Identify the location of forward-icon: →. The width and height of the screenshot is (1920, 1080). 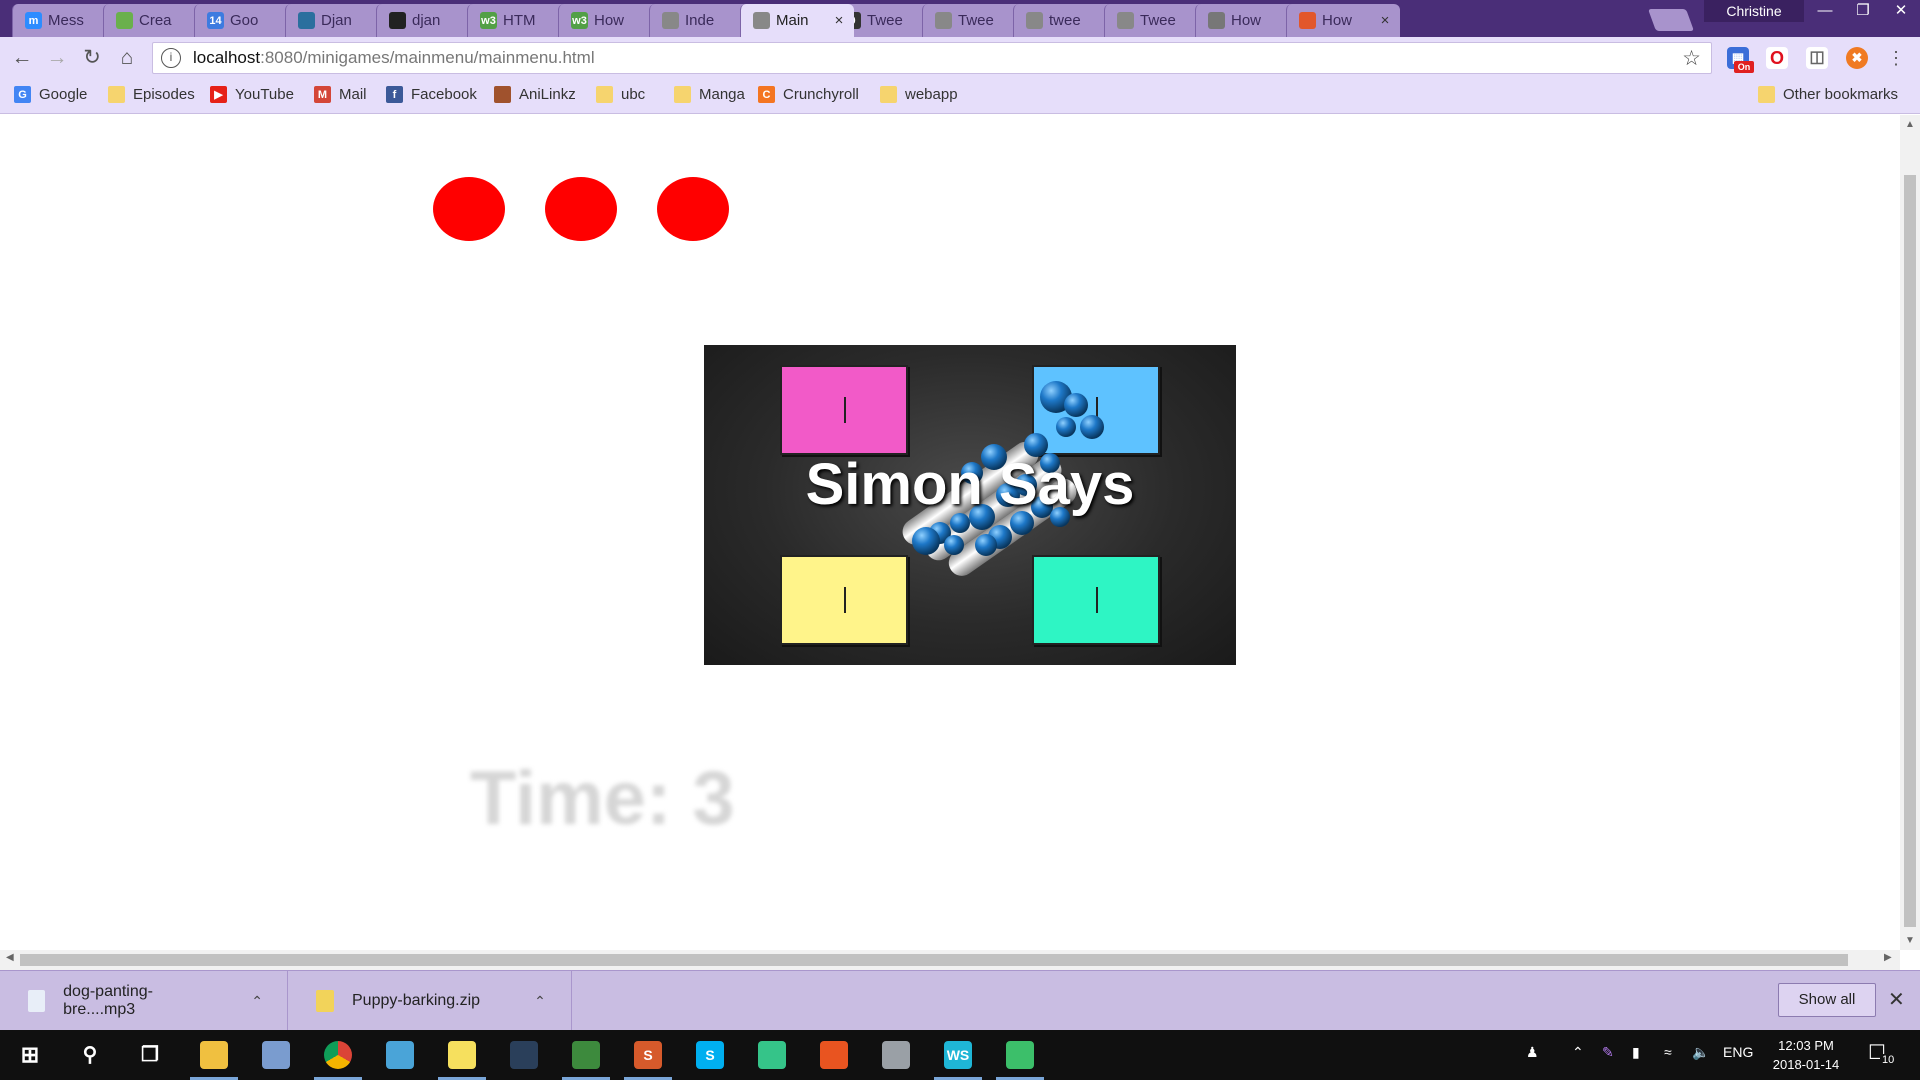
(57, 58).